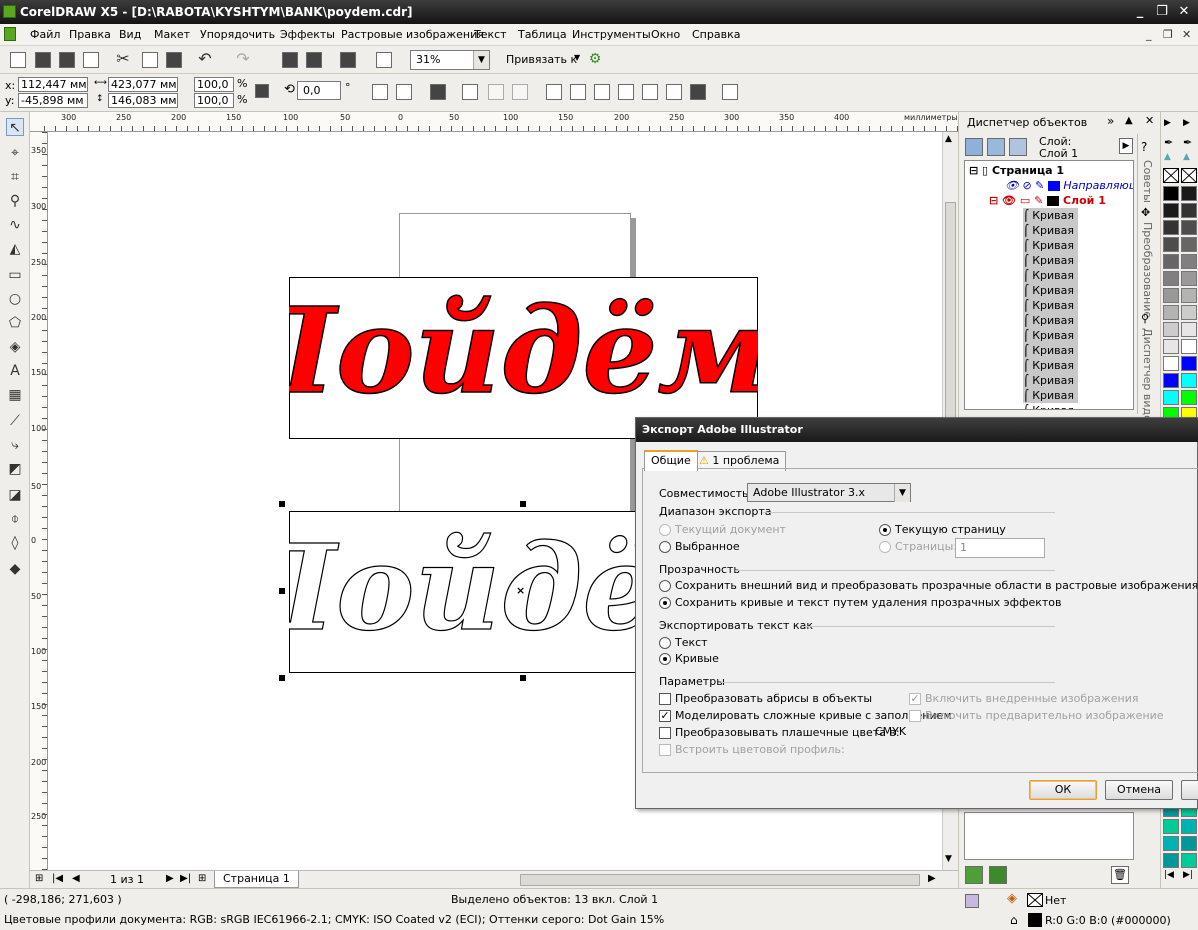 The image size is (1198, 930). I want to click on zoom-combo: 31% ▼, so click(450, 60).